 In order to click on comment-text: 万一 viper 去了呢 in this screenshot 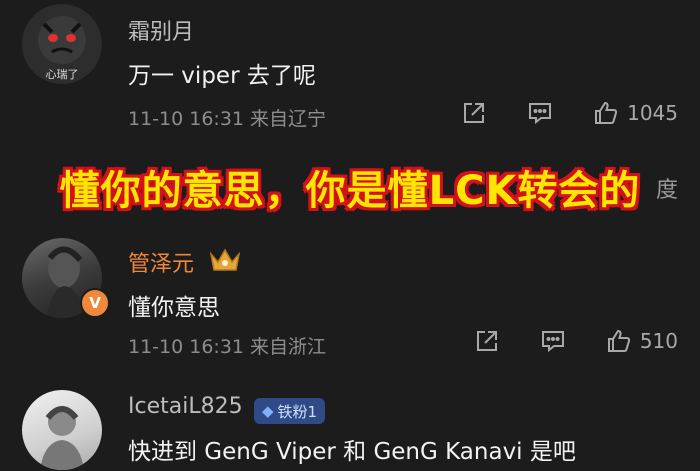, I will do `click(222, 76)`.